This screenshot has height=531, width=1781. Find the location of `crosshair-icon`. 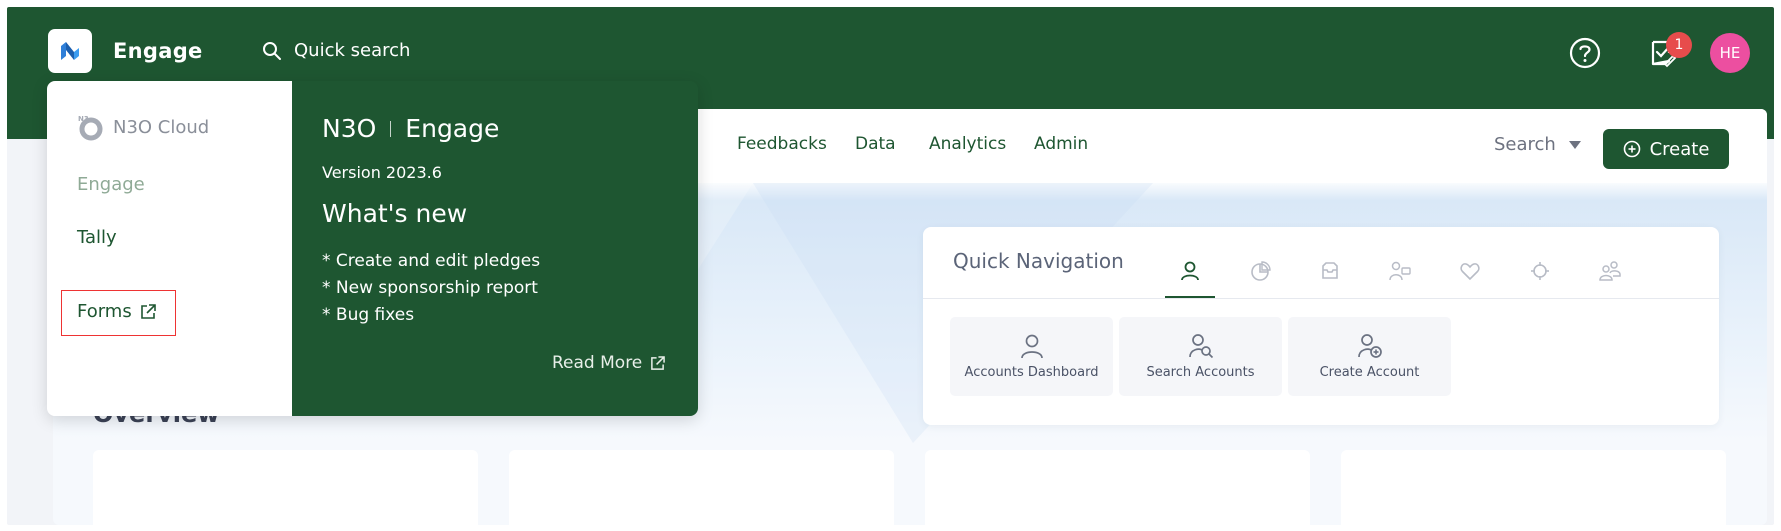

crosshair-icon is located at coordinates (1540, 271).